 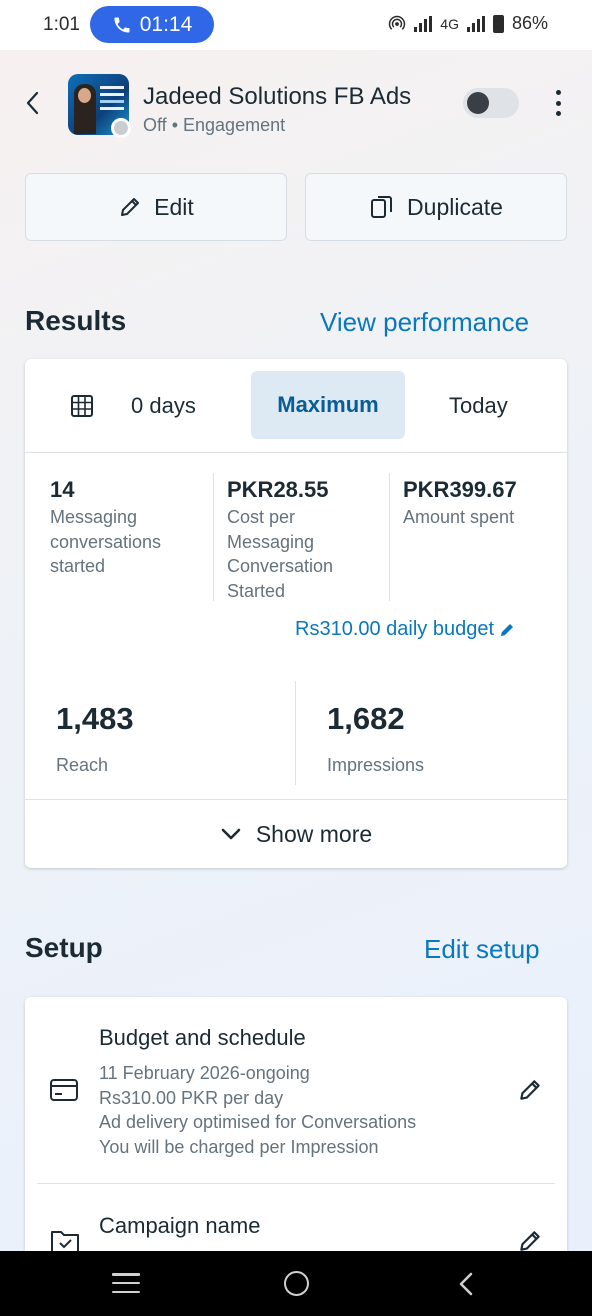 I want to click on results-title: Results, so click(x=76, y=320).